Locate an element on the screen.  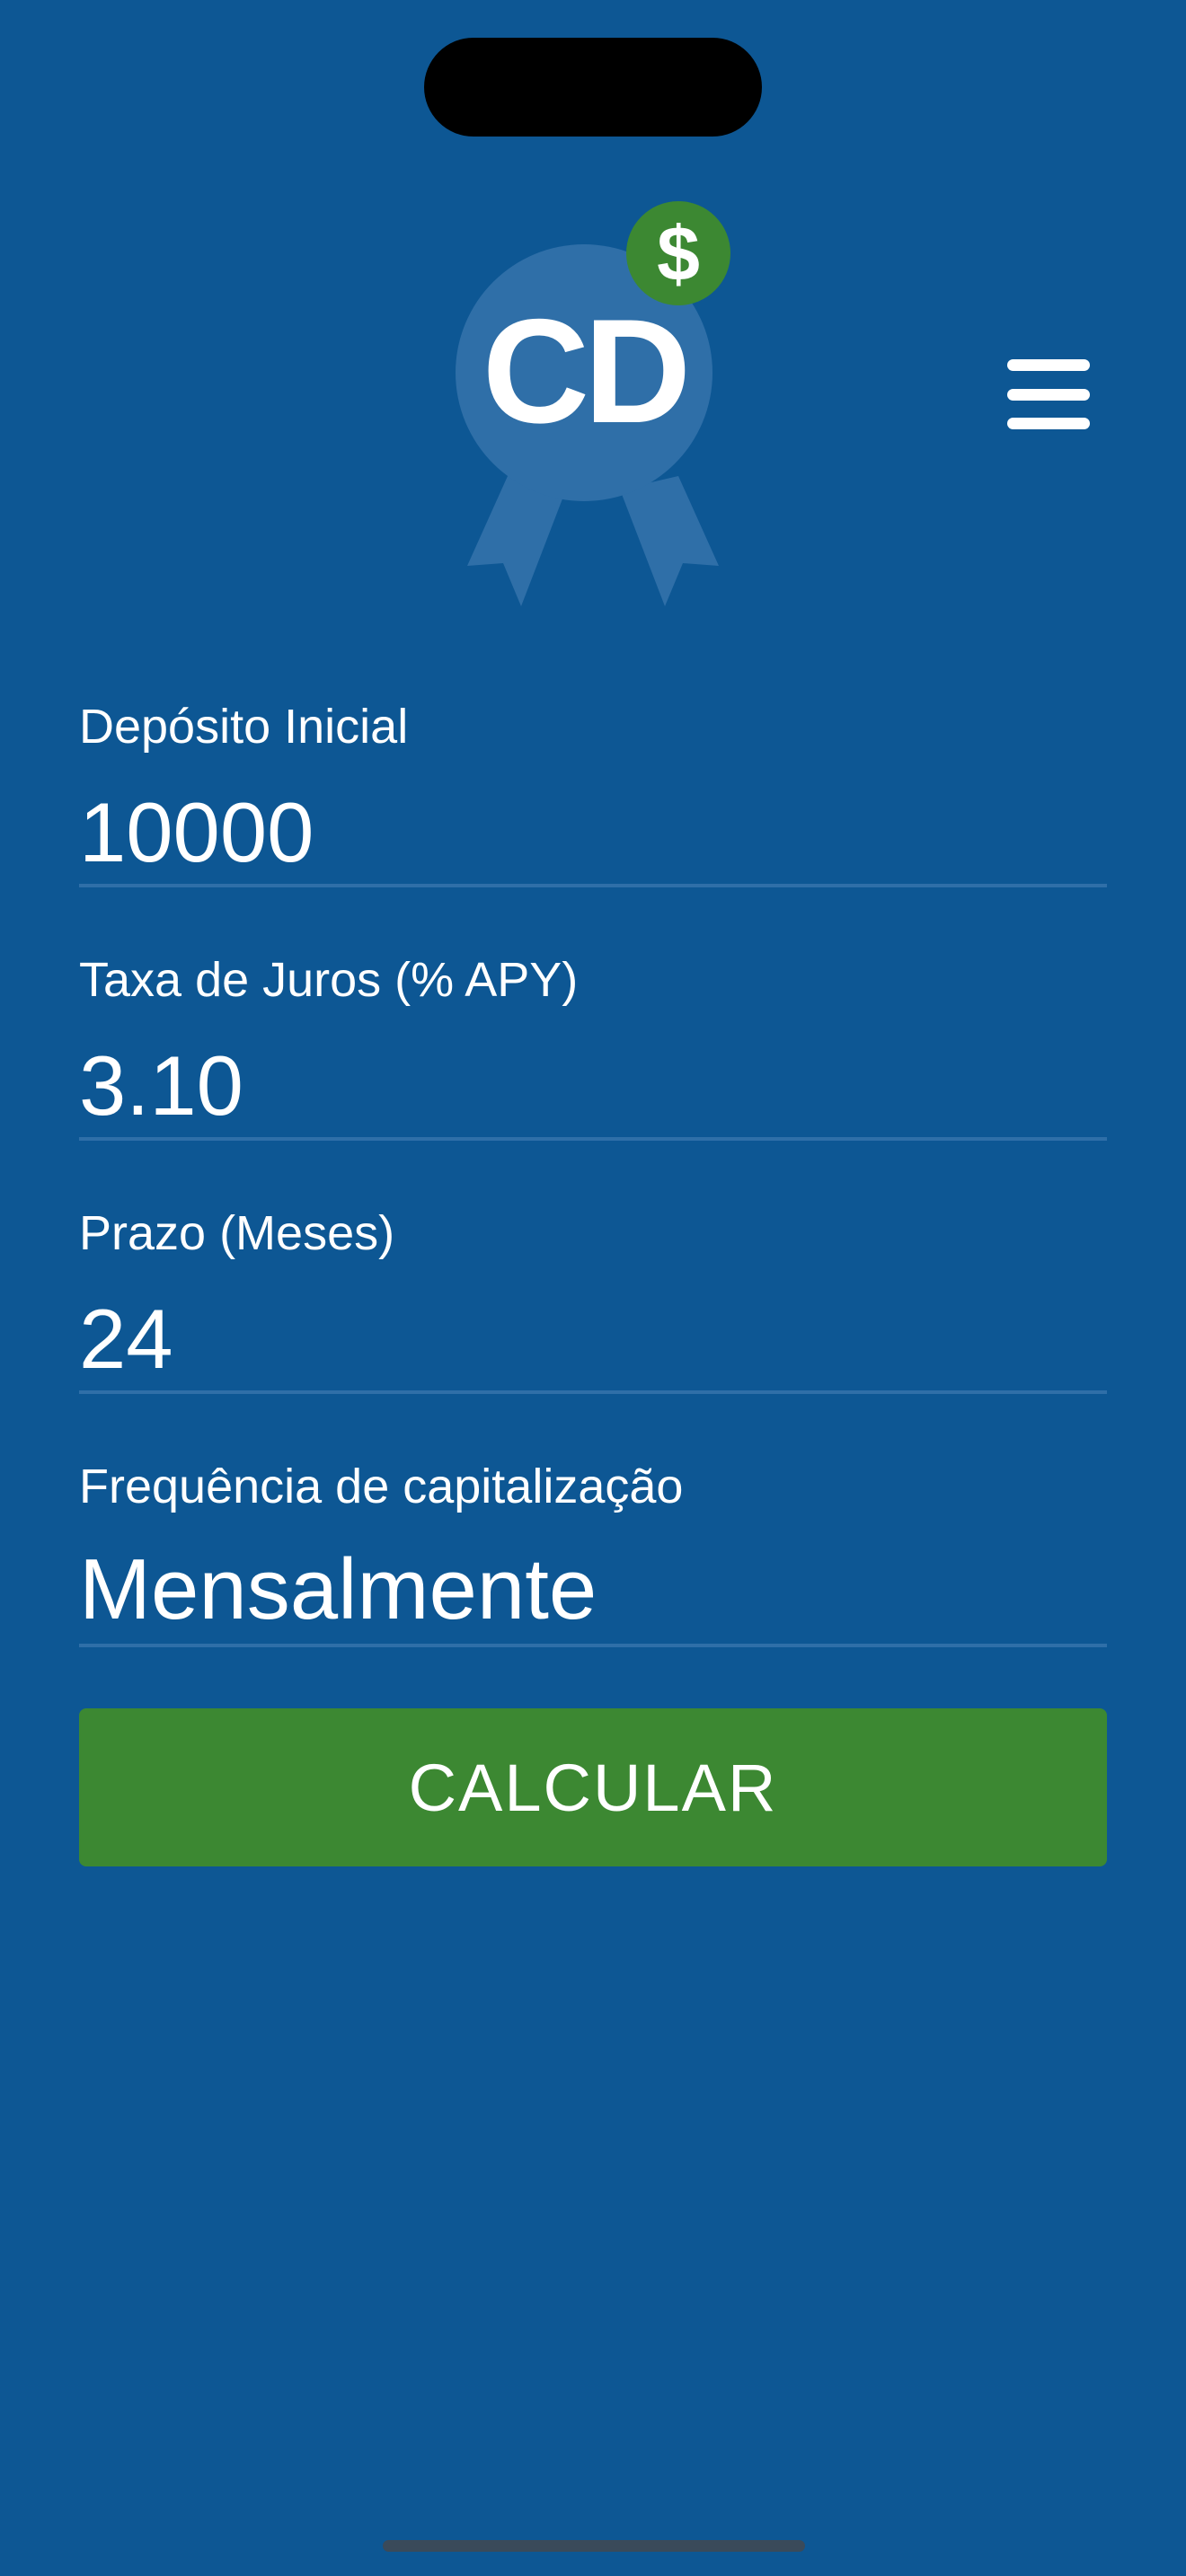
menu-bar-bottom is located at coordinates (1048, 423).